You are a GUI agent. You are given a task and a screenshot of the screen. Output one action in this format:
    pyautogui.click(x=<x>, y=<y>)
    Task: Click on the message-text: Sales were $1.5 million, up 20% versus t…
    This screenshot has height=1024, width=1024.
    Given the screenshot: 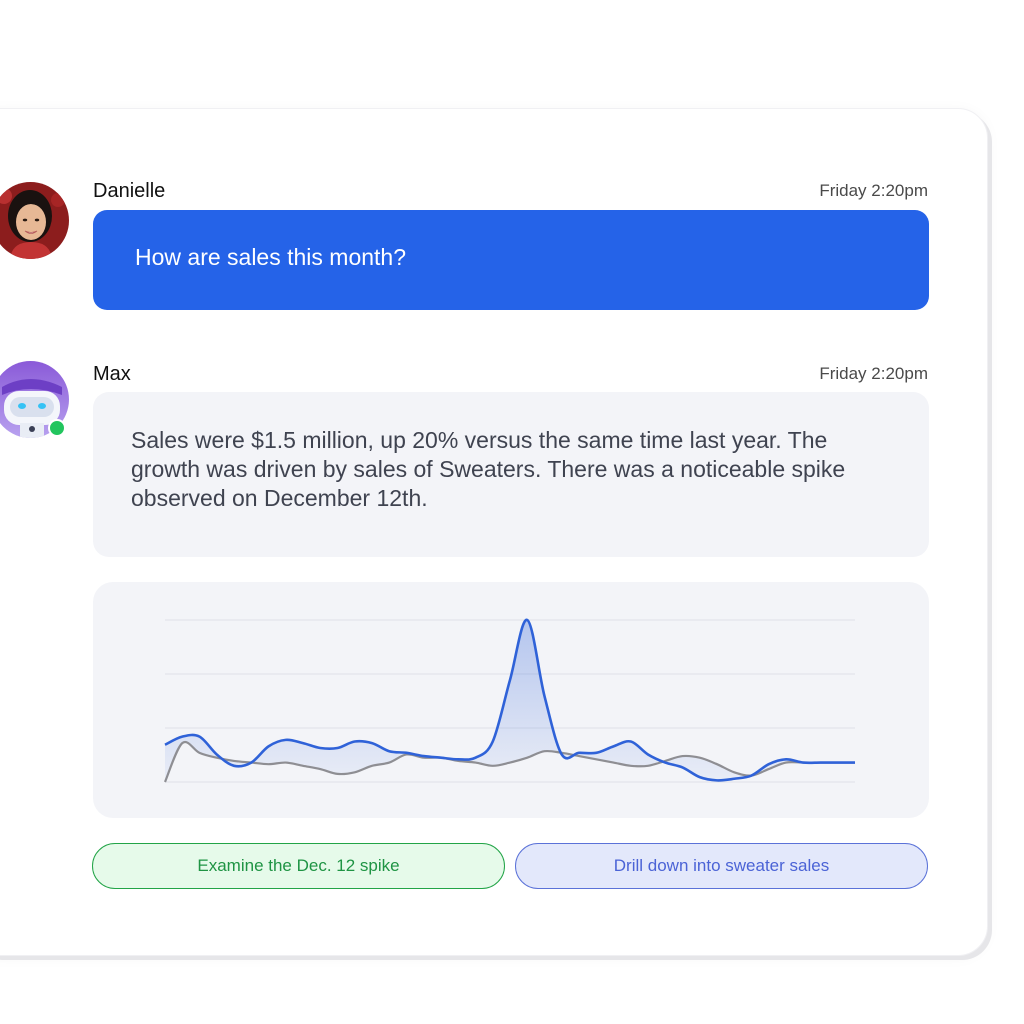 What is the action you would take?
    pyautogui.click(x=488, y=469)
    